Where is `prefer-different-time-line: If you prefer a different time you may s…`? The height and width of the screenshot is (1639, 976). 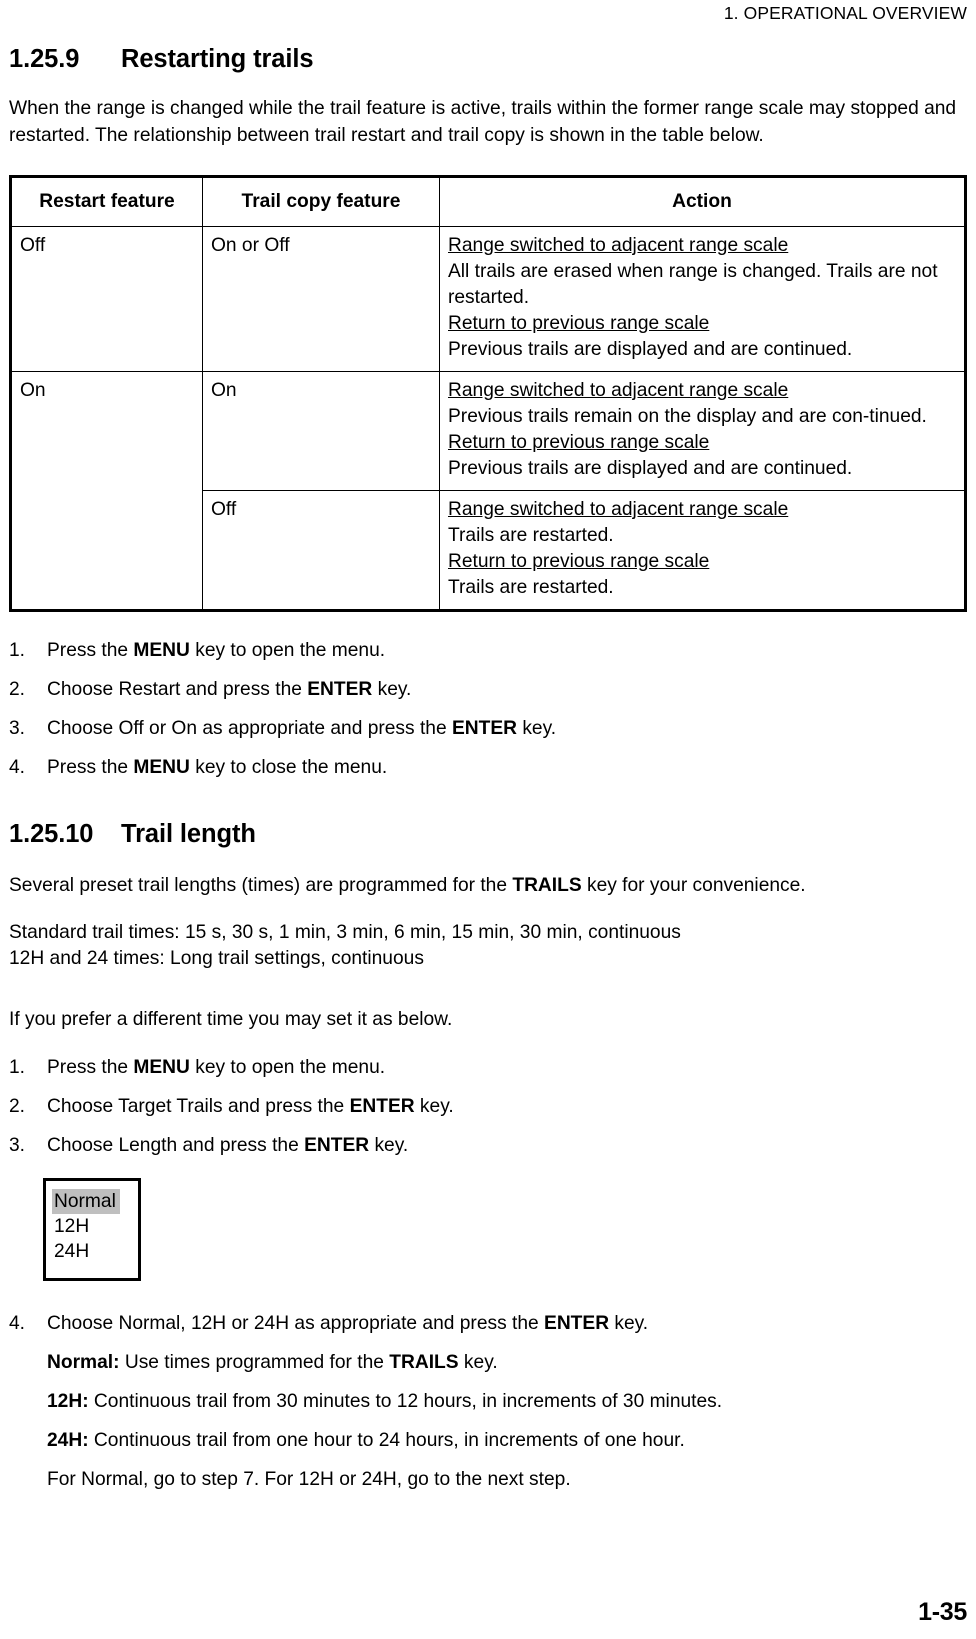 prefer-different-time-line: If you prefer a different time you may s… is located at coordinates (231, 1019).